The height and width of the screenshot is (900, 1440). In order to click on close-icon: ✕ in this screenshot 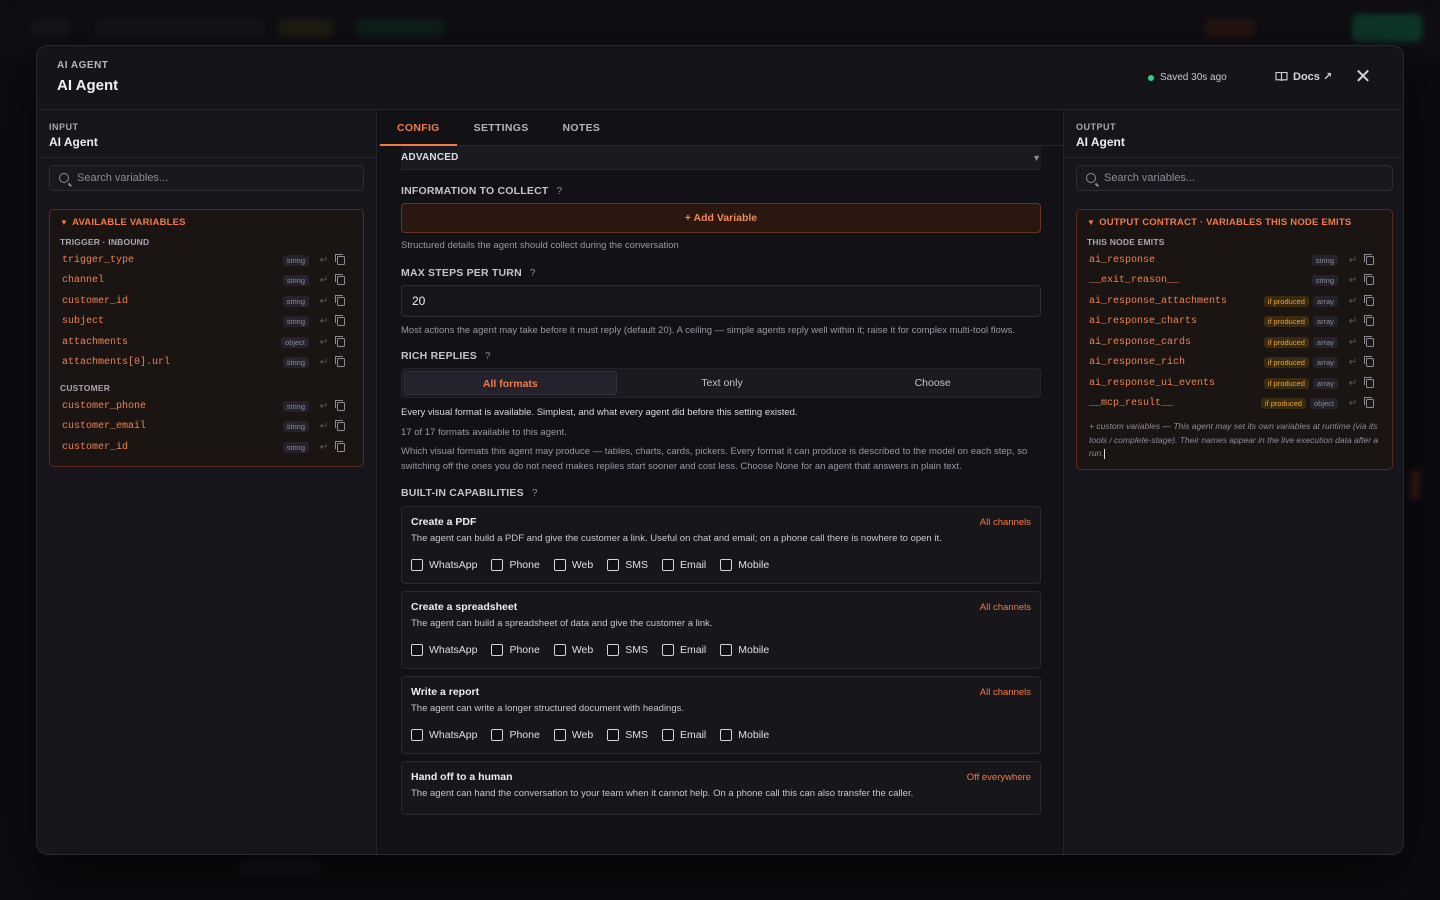, I will do `click(1363, 77)`.